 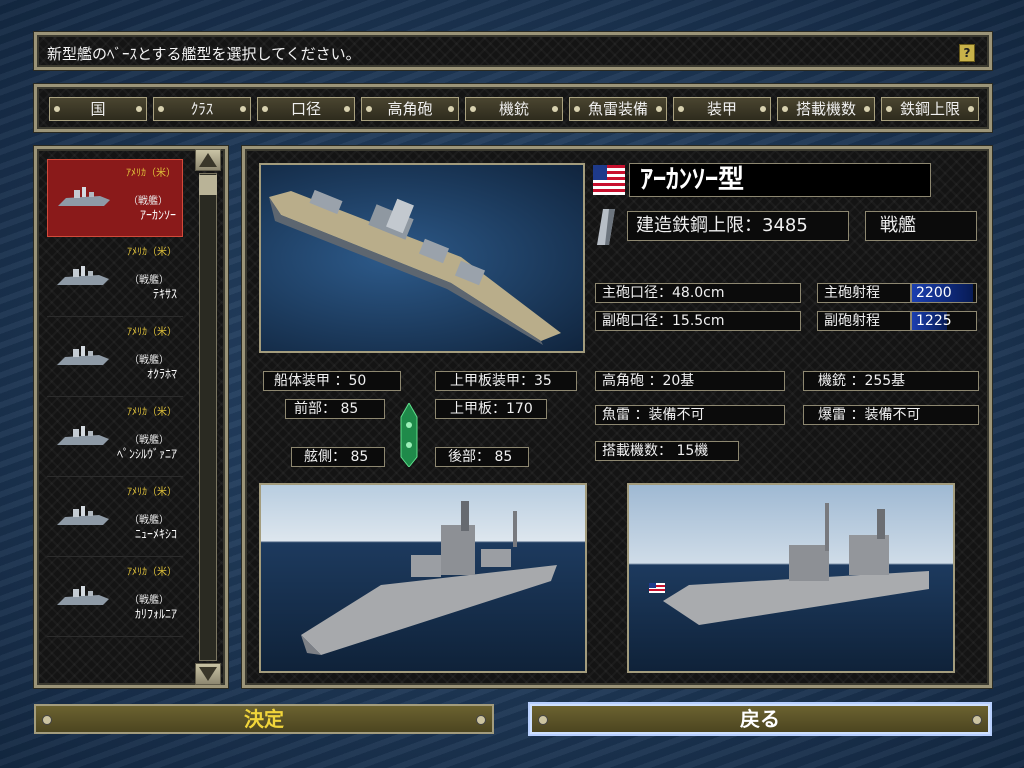 I want to click on tab-label: ｸﾗｽ, so click(x=202, y=109).